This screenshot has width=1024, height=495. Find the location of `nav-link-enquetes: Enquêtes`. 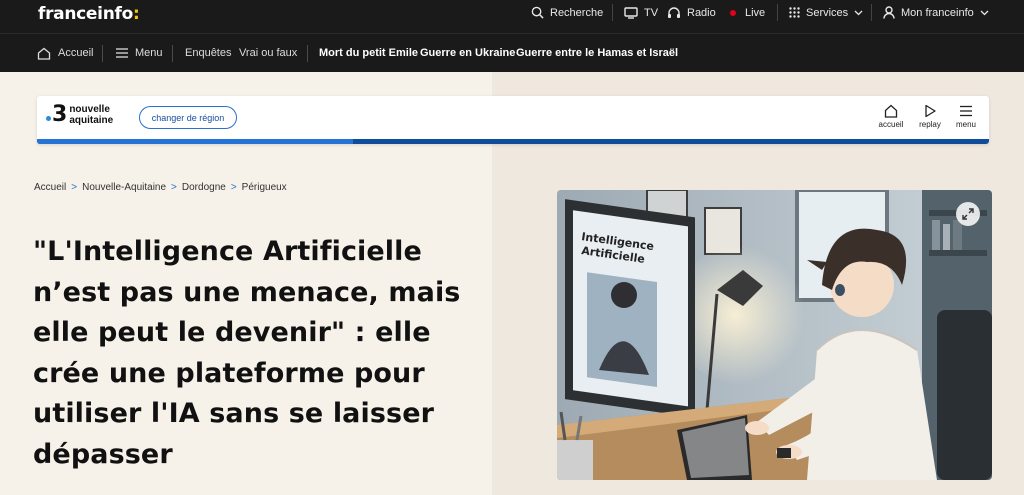

nav-link-enquetes: Enquêtes is located at coordinates (208, 53).